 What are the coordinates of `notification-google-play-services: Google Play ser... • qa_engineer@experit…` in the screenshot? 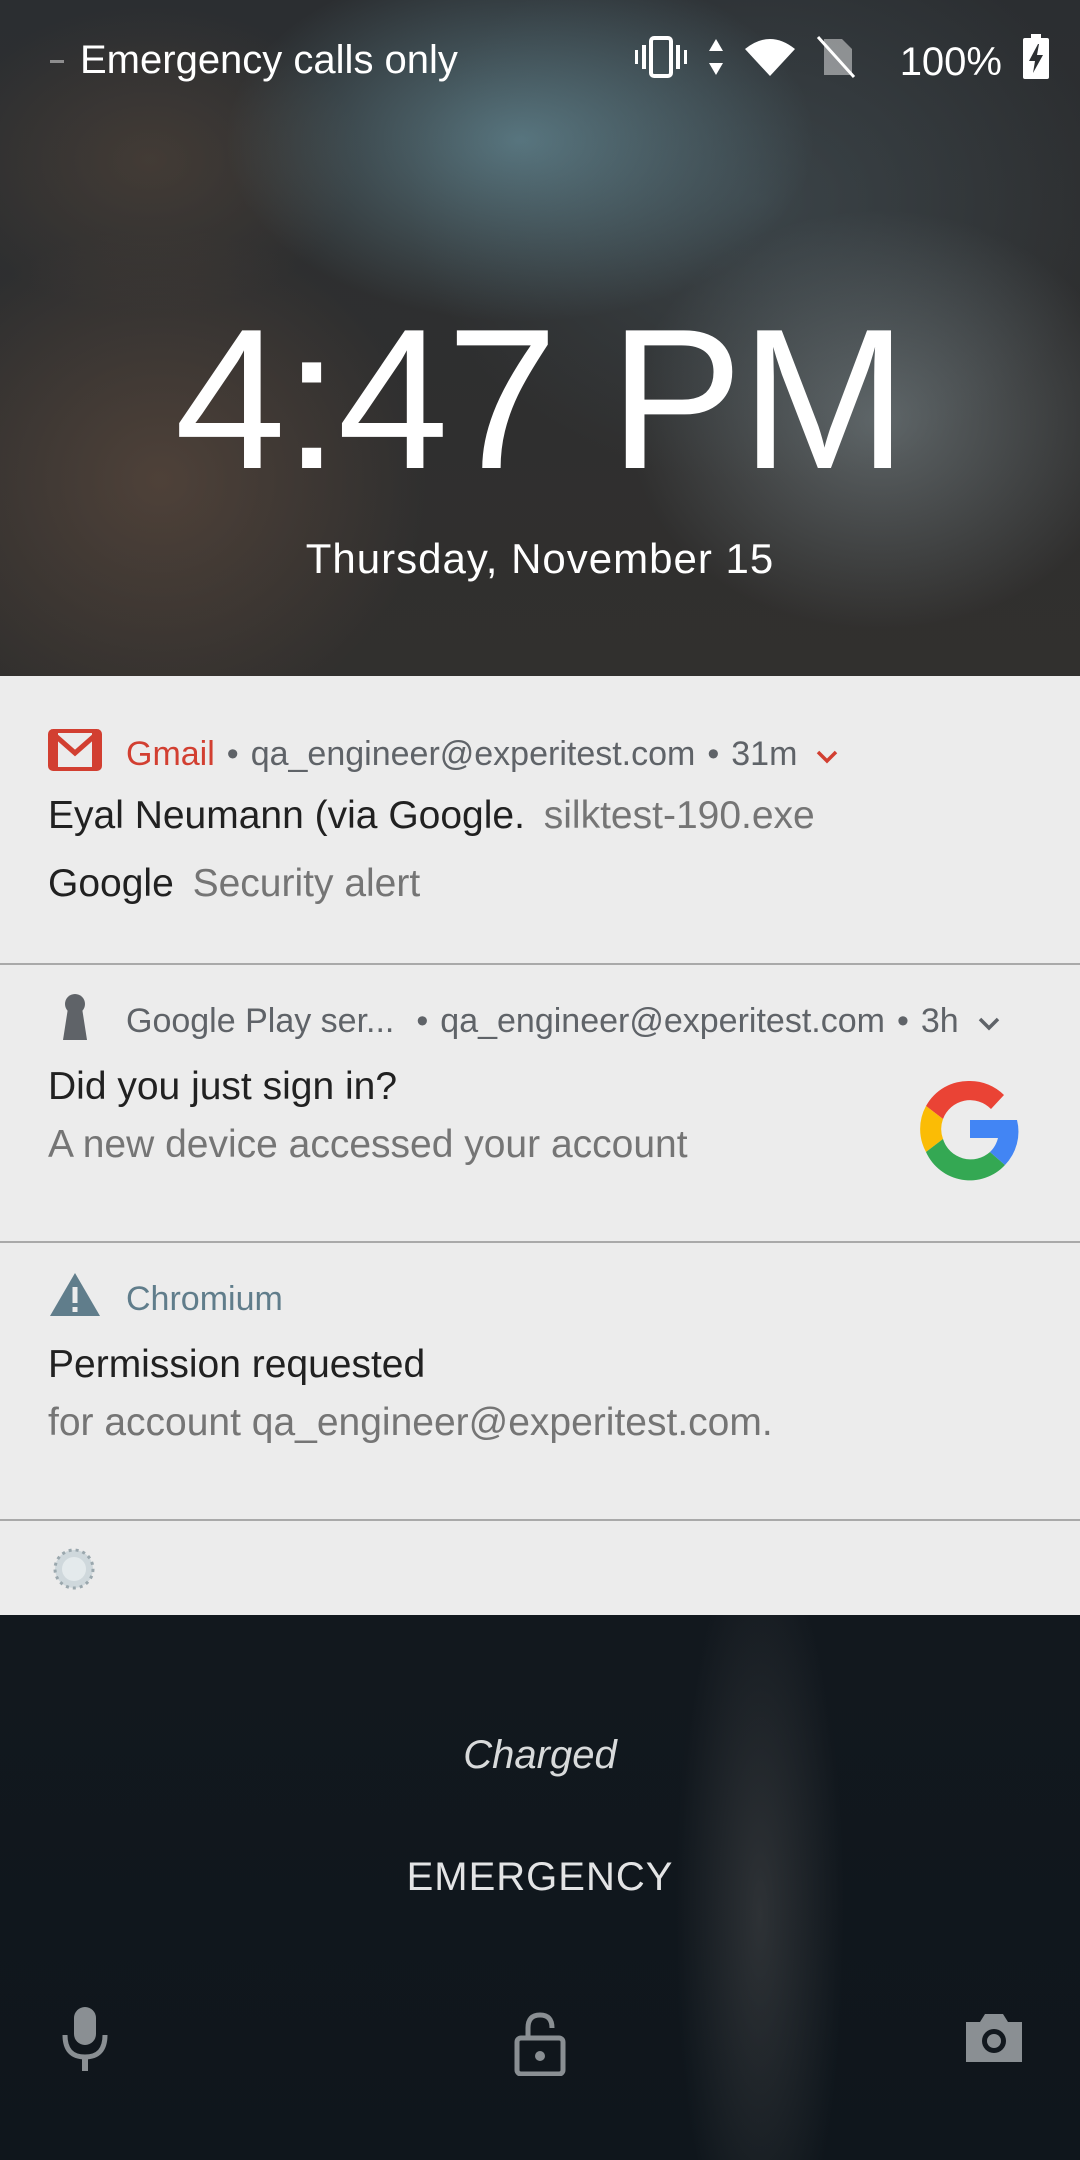 It's located at (540, 1104).